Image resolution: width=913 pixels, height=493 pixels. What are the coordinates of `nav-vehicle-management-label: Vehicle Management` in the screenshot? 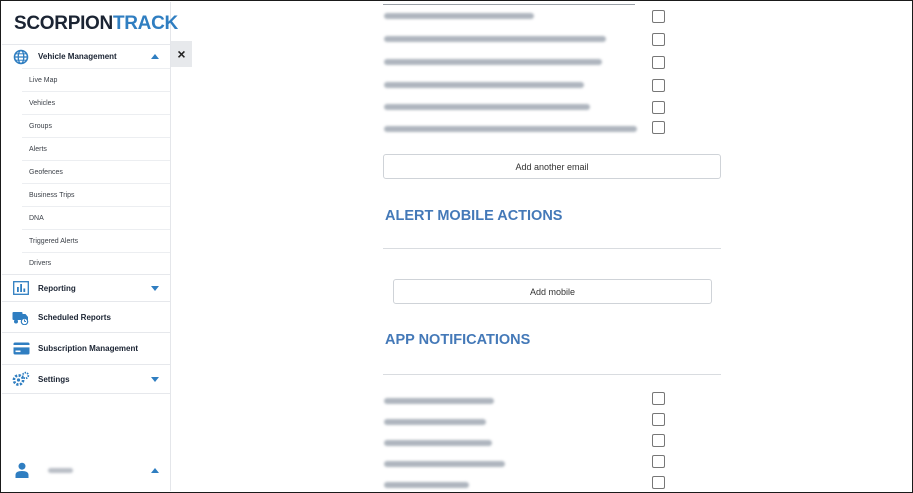 It's located at (77, 56).